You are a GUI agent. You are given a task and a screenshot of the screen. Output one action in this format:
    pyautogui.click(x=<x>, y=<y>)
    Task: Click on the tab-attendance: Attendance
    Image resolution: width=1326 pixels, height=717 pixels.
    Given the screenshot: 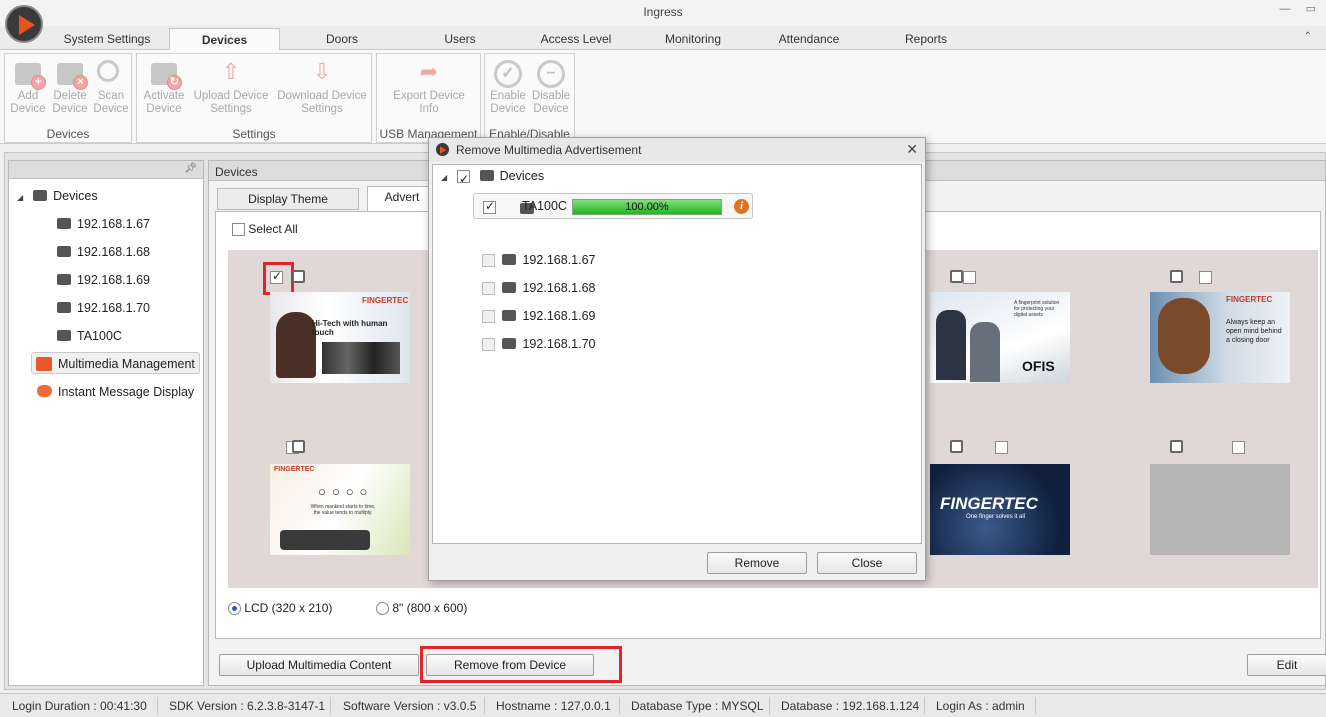 What is the action you would take?
    pyautogui.click(x=809, y=40)
    